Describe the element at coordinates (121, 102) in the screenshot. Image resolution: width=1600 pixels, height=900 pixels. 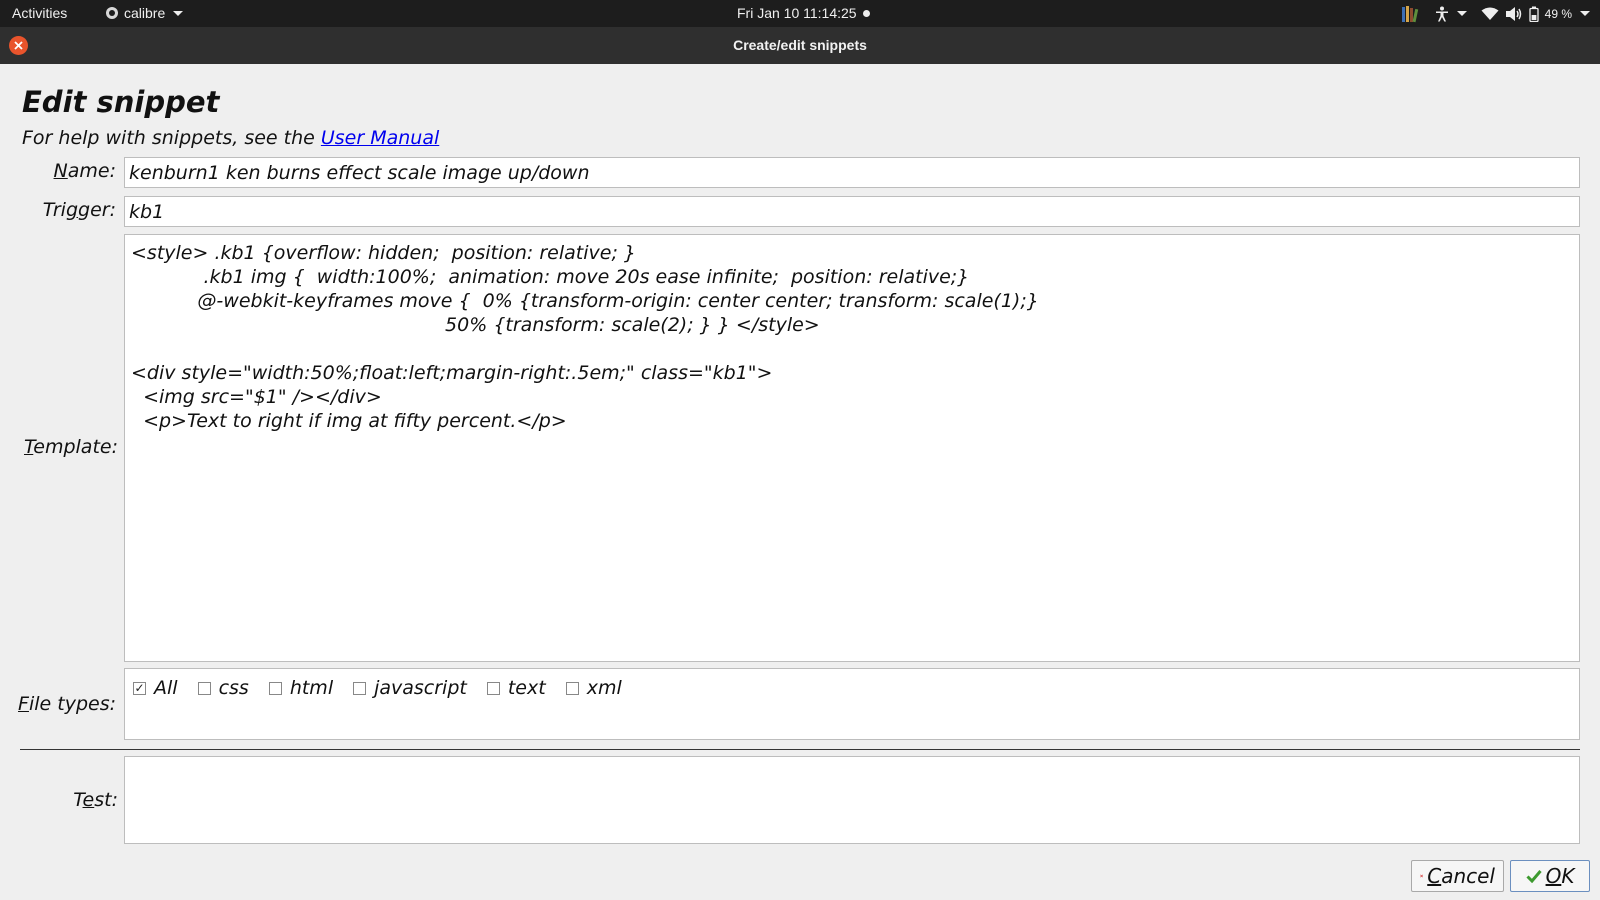
I see `dialog-heading: Edit snippet` at that location.